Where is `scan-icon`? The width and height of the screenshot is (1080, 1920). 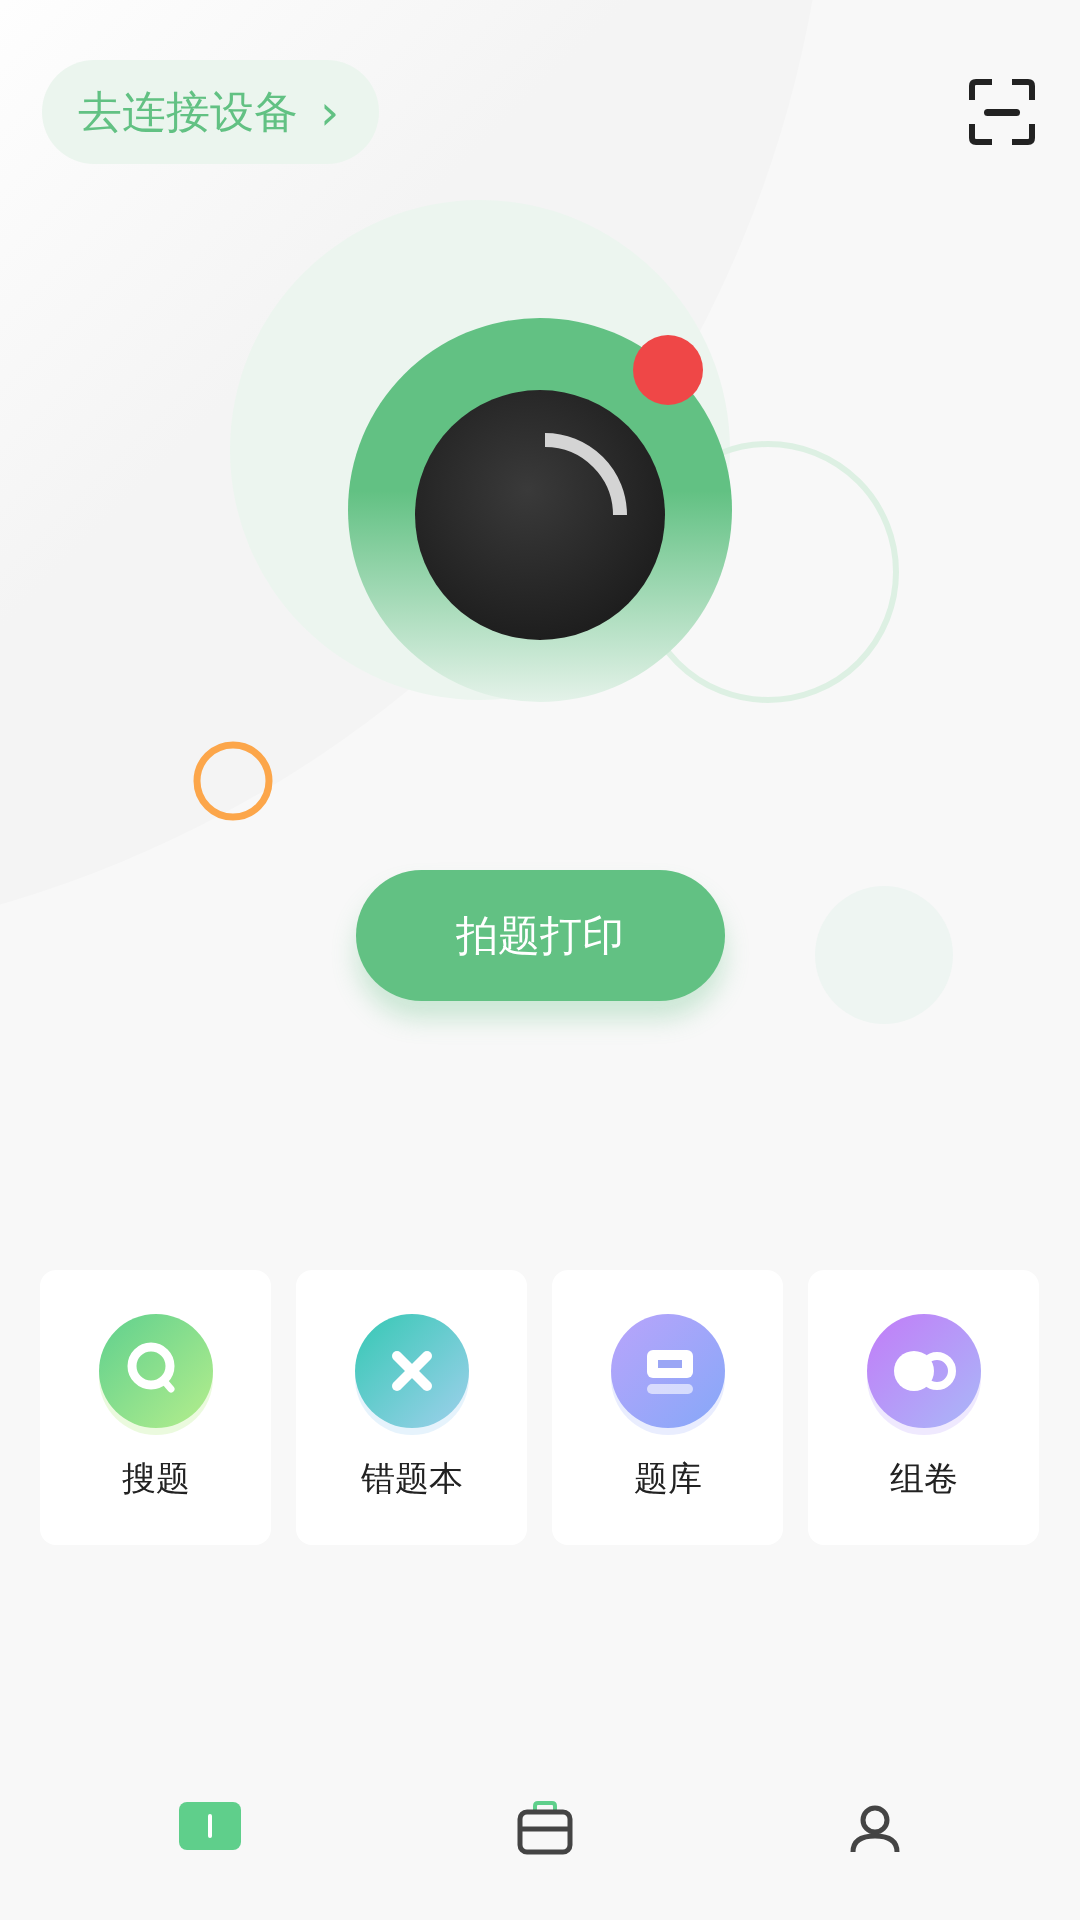
scan-icon is located at coordinates (1002, 112).